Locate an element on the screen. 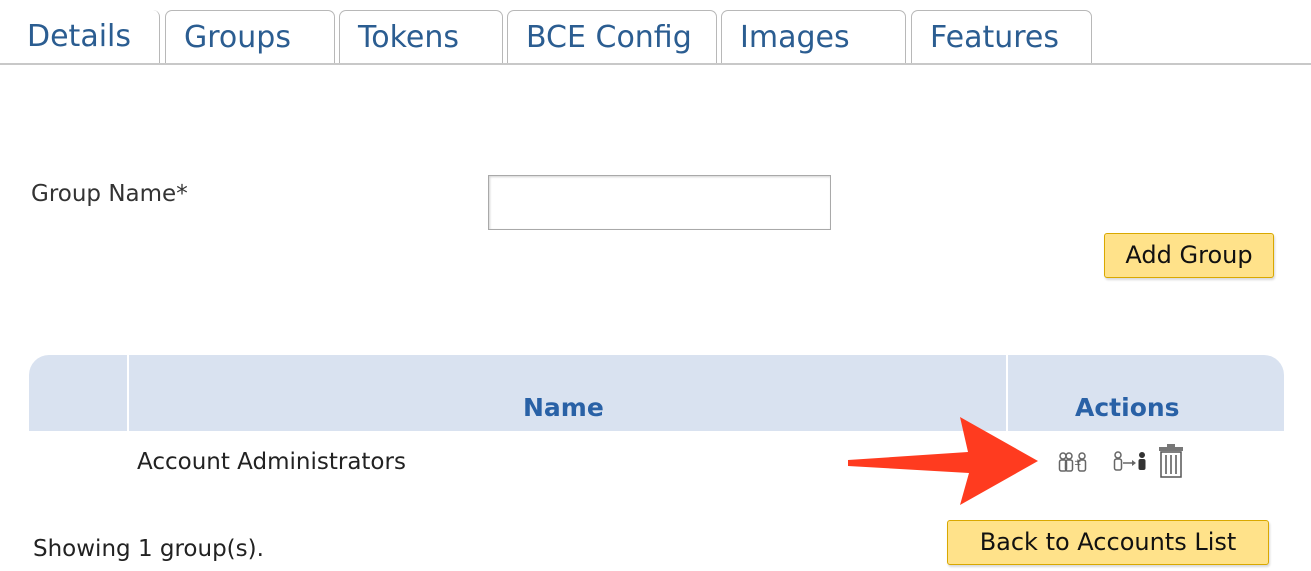 The image size is (1311, 571). delete-icon is located at coordinates (1171, 461).